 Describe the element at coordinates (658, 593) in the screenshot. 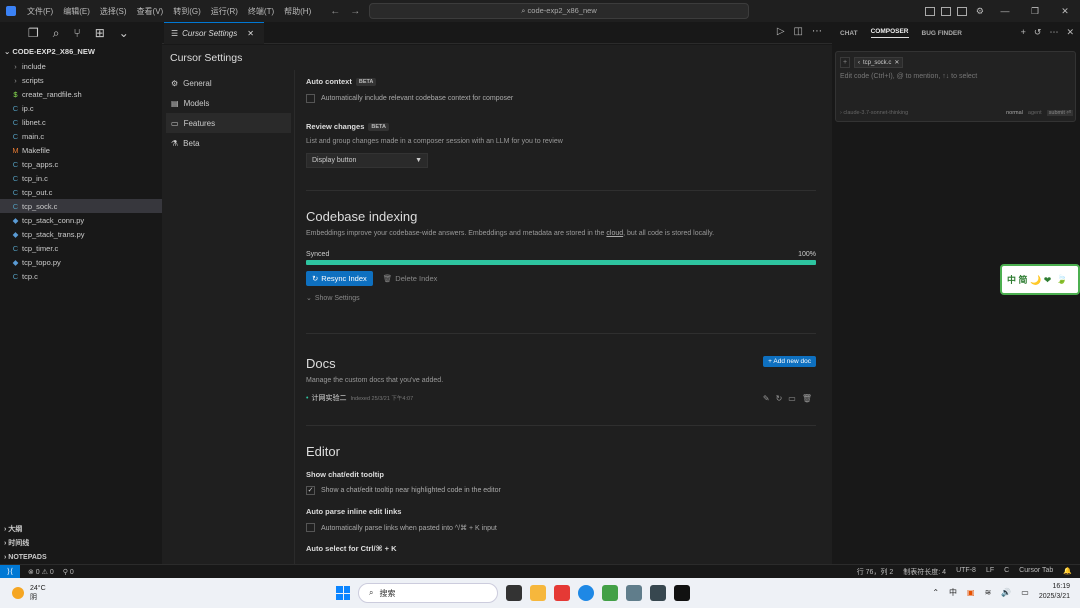

I see `vm-app-icon` at that location.